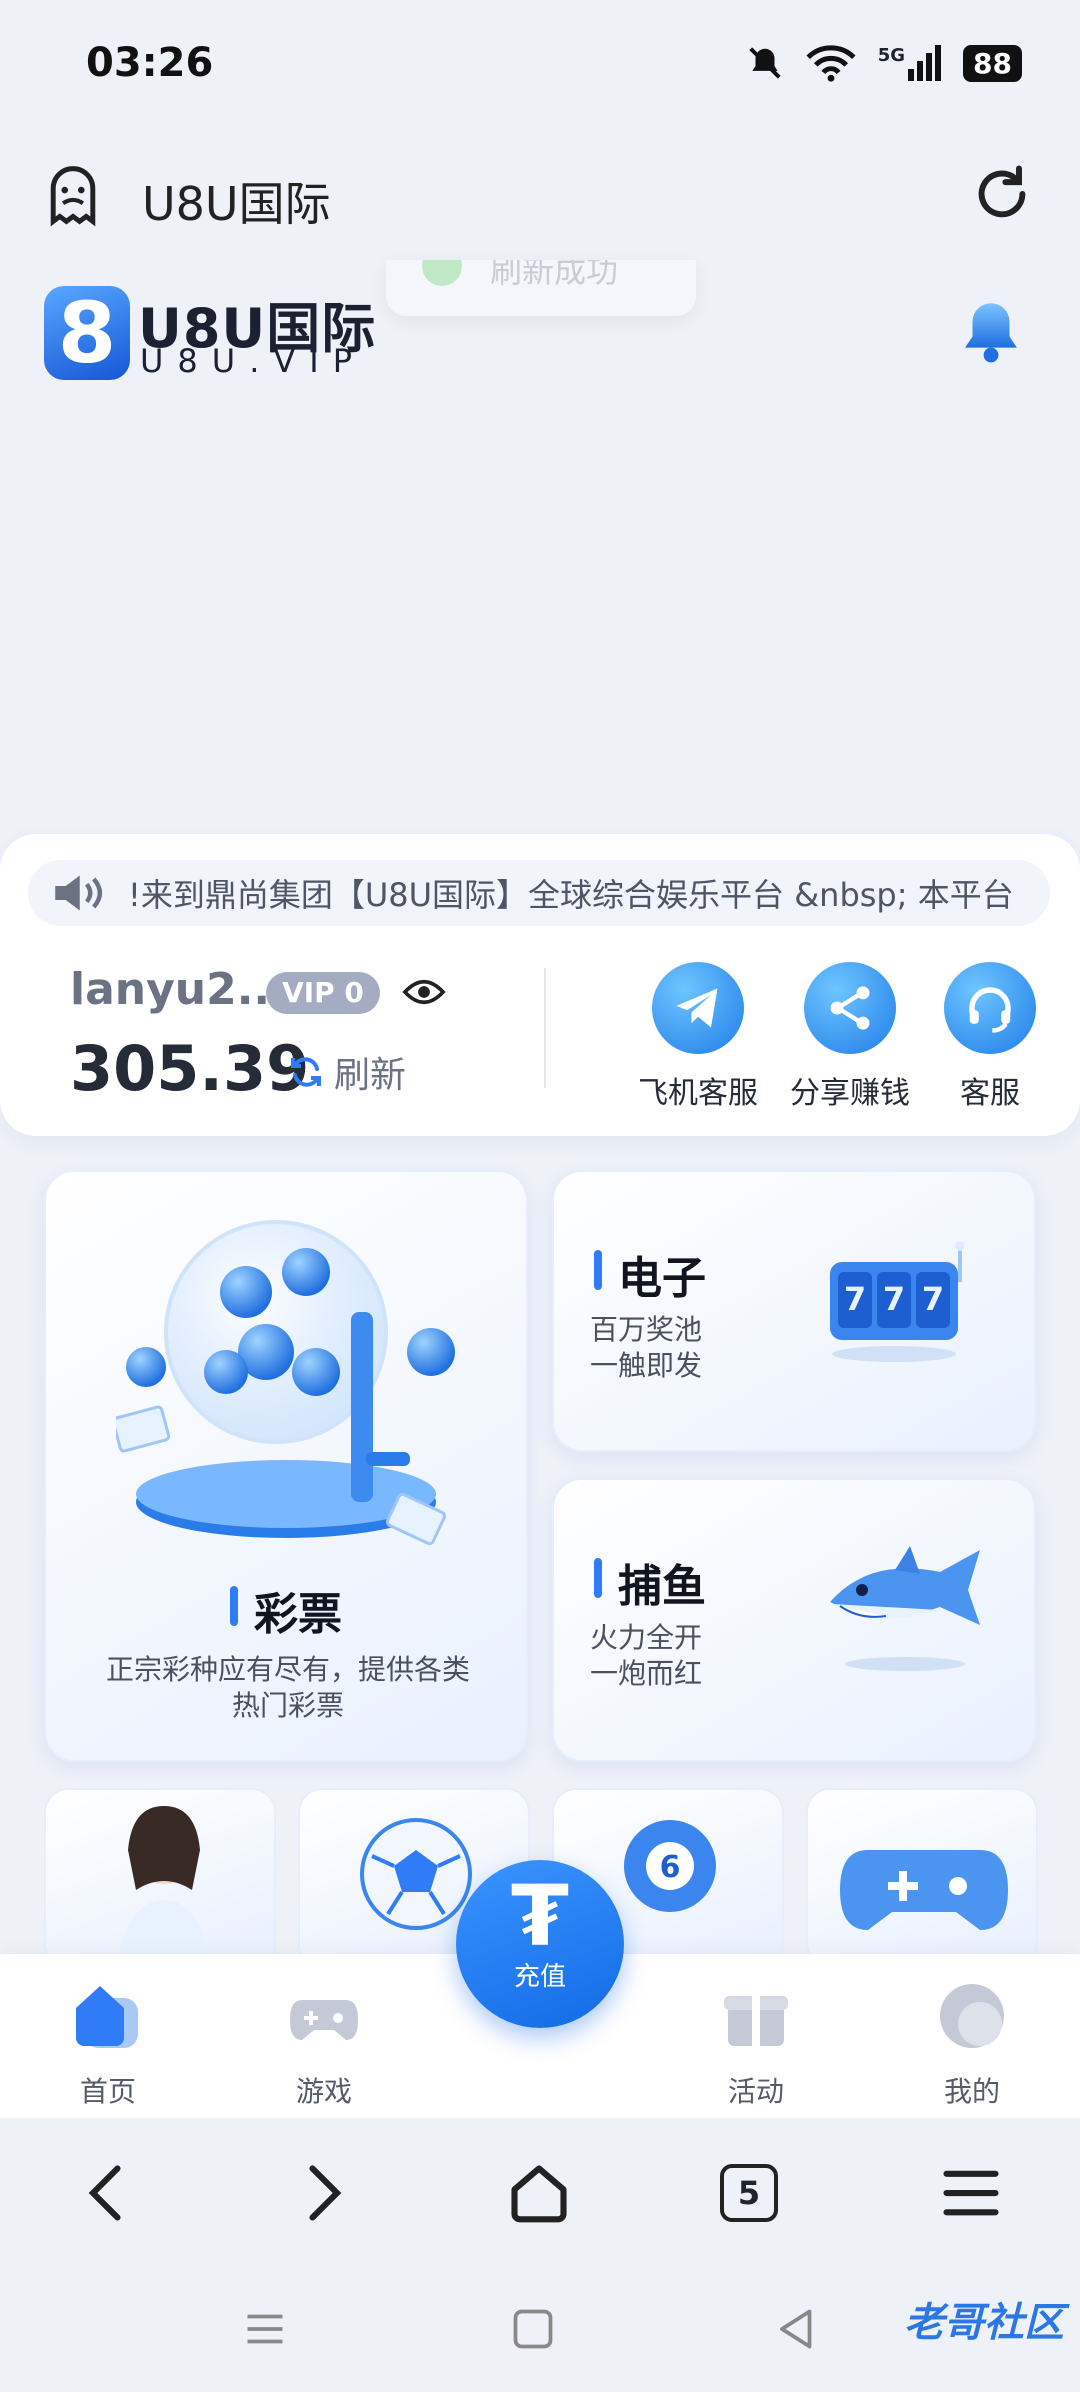 This screenshot has width=1080, height=2392. What do you see at coordinates (540, 65) in the screenshot?
I see `status-bar: 03:26 5G 88` at bounding box center [540, 65].